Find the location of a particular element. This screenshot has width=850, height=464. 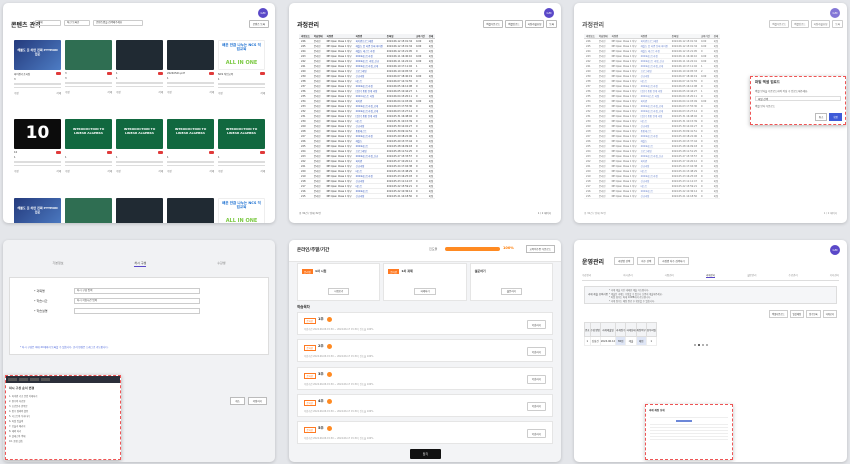

register-content-button: 콘텐츠 등록 is located at coordinates (258, 24).